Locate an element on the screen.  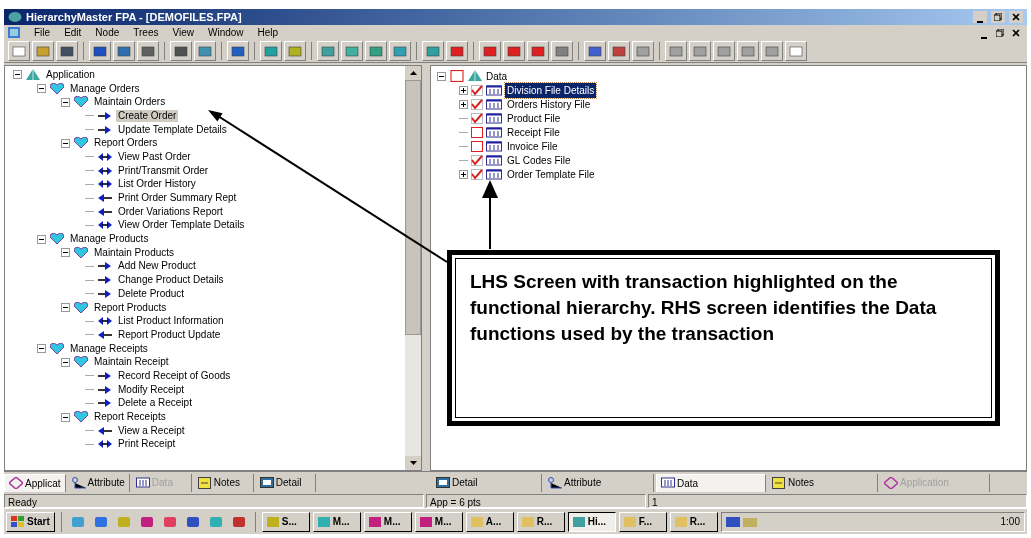
tree-item: Receipt File is located at coordinates (533, 132).